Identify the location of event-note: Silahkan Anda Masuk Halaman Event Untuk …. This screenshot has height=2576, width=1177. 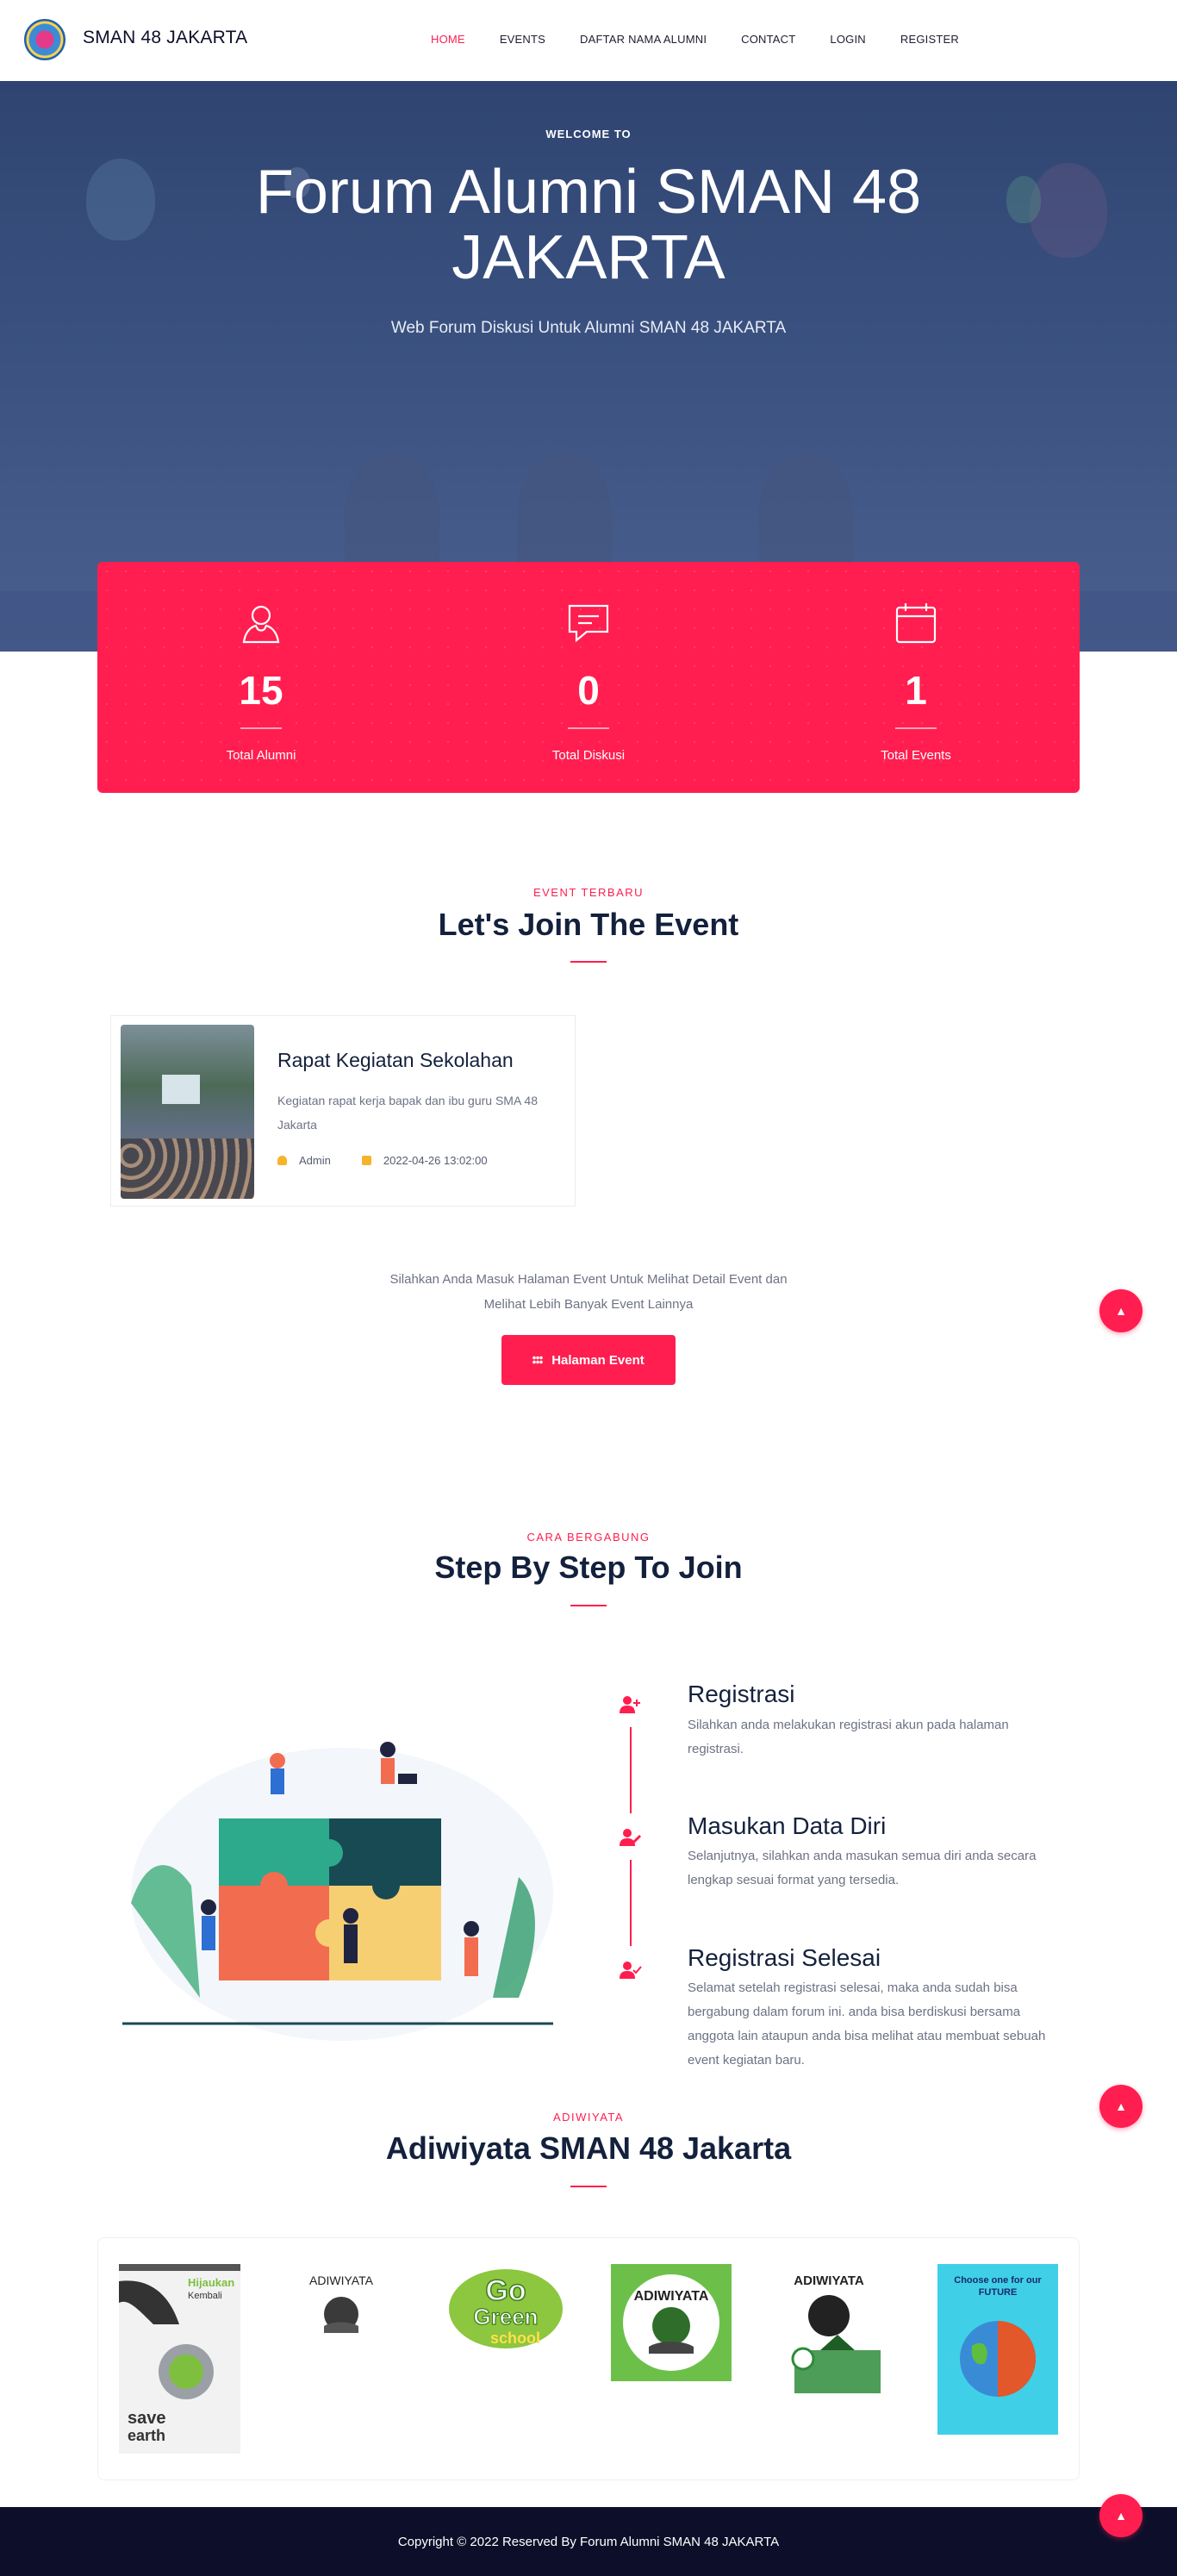
(588, 1292).